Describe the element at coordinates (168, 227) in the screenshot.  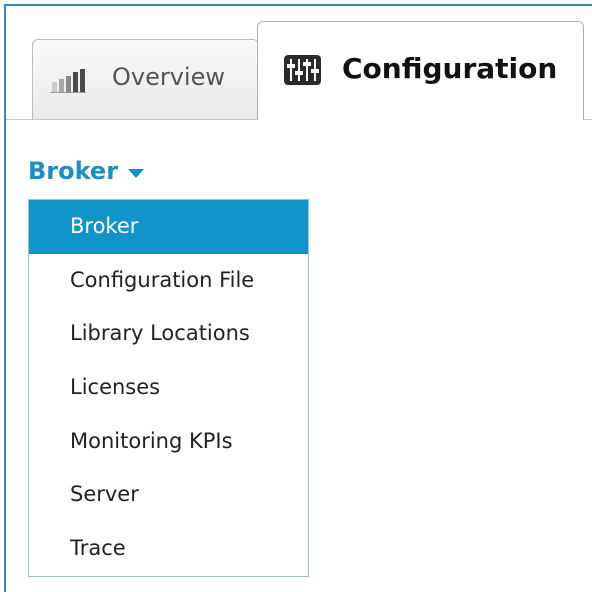
I see `menu-item-broker: Broker` at that location.